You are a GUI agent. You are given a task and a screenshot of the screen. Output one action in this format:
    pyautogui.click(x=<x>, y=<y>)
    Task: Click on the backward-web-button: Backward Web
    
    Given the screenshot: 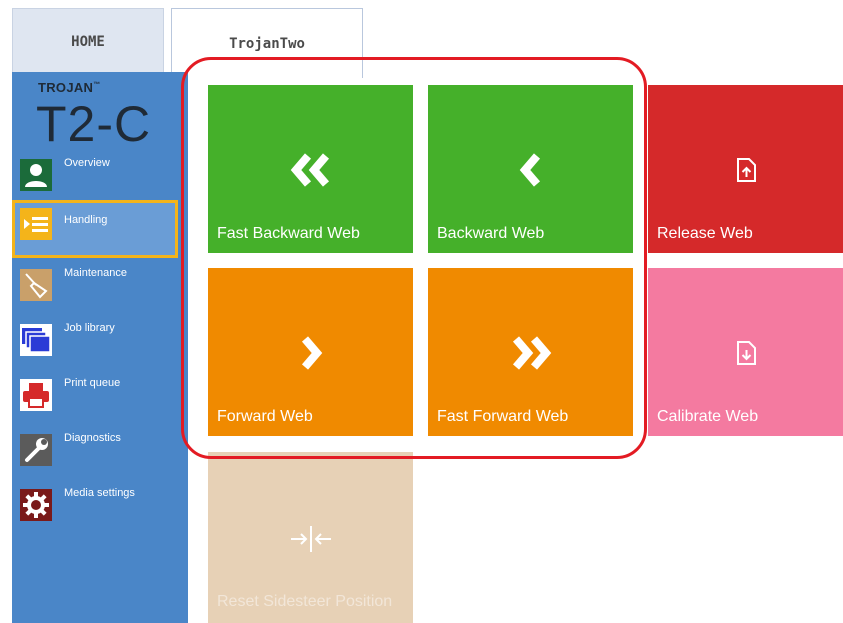 What is the action you would take?
    pyautogui.click(x=530, y=169)
    